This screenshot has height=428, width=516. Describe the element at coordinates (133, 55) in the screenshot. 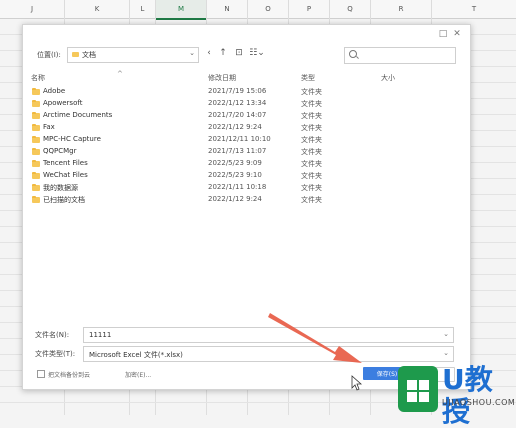

I see `location-dropdown: 文档 ⌄` at that location.